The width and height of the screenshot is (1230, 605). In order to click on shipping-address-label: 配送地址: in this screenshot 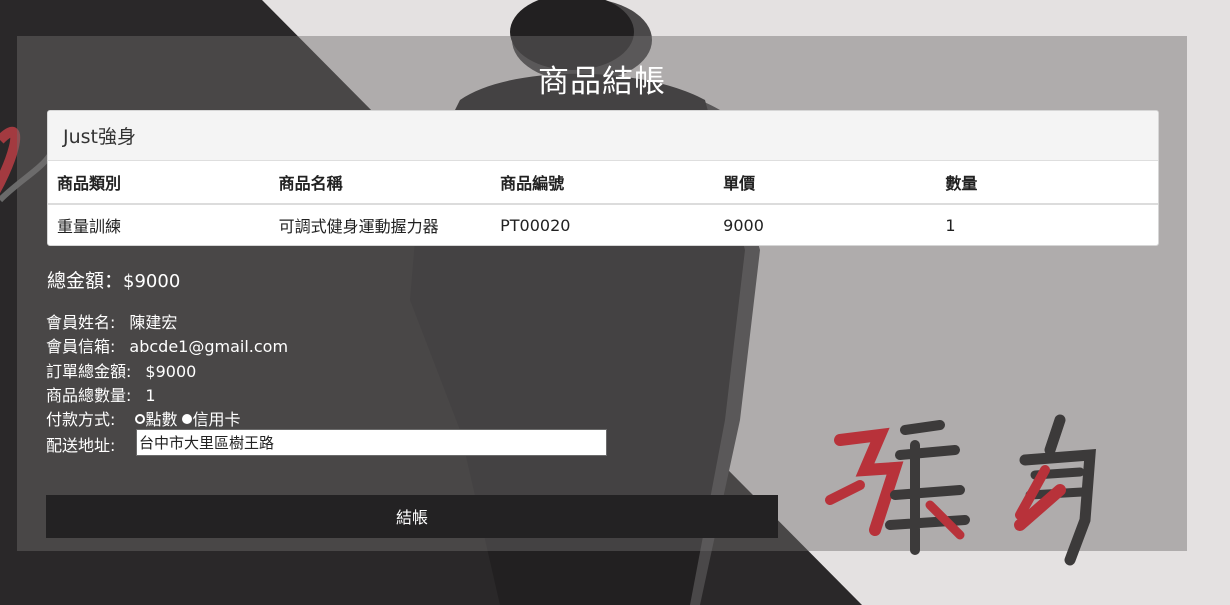, I will do `click(81, 445)`.